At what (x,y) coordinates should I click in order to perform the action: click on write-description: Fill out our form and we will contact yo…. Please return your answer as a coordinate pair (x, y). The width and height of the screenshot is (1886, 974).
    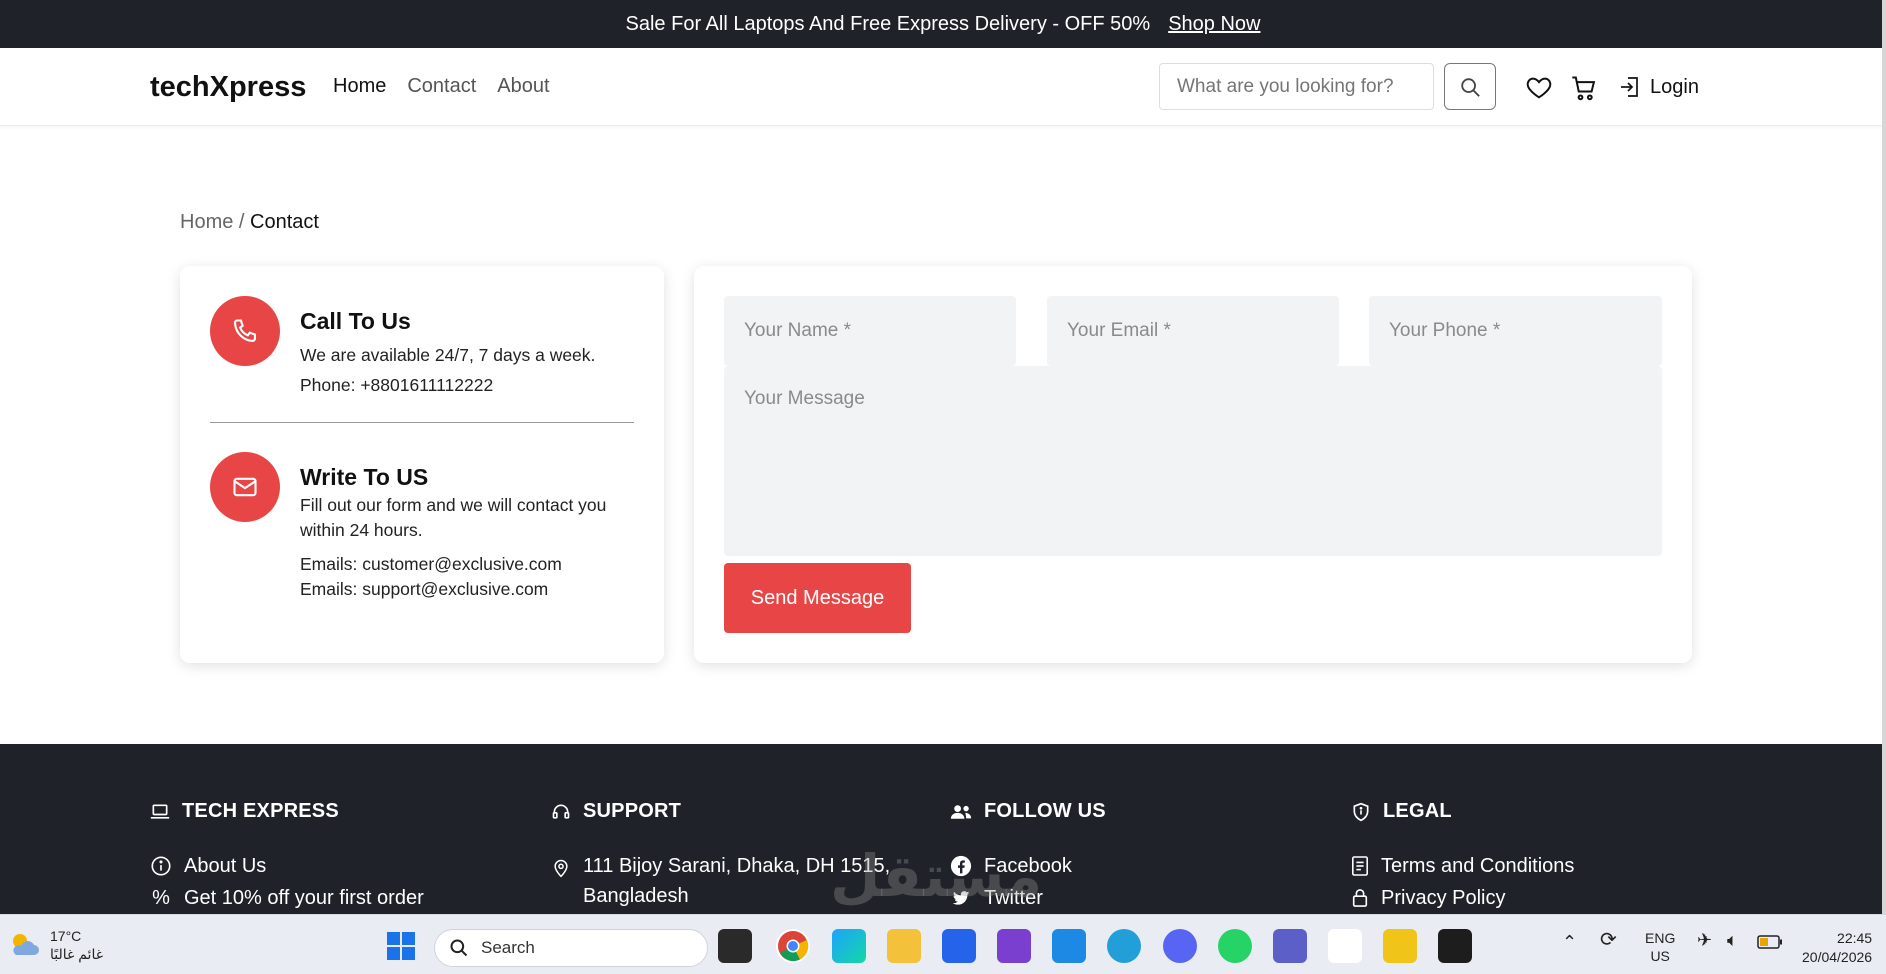
    Looking at the image, I should click on (453, 517).